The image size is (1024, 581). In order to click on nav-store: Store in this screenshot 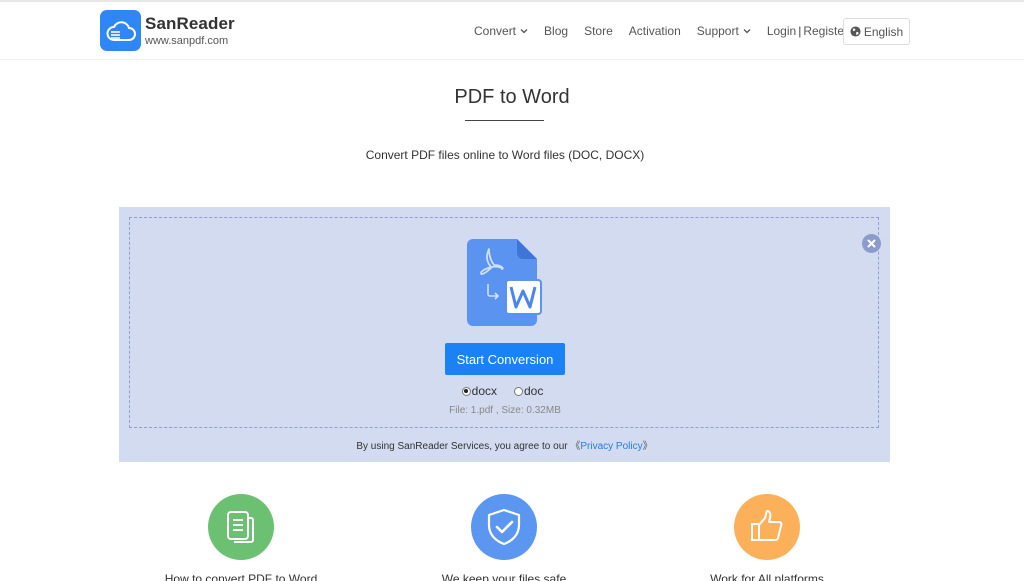, I will do `click(598, 31)`.